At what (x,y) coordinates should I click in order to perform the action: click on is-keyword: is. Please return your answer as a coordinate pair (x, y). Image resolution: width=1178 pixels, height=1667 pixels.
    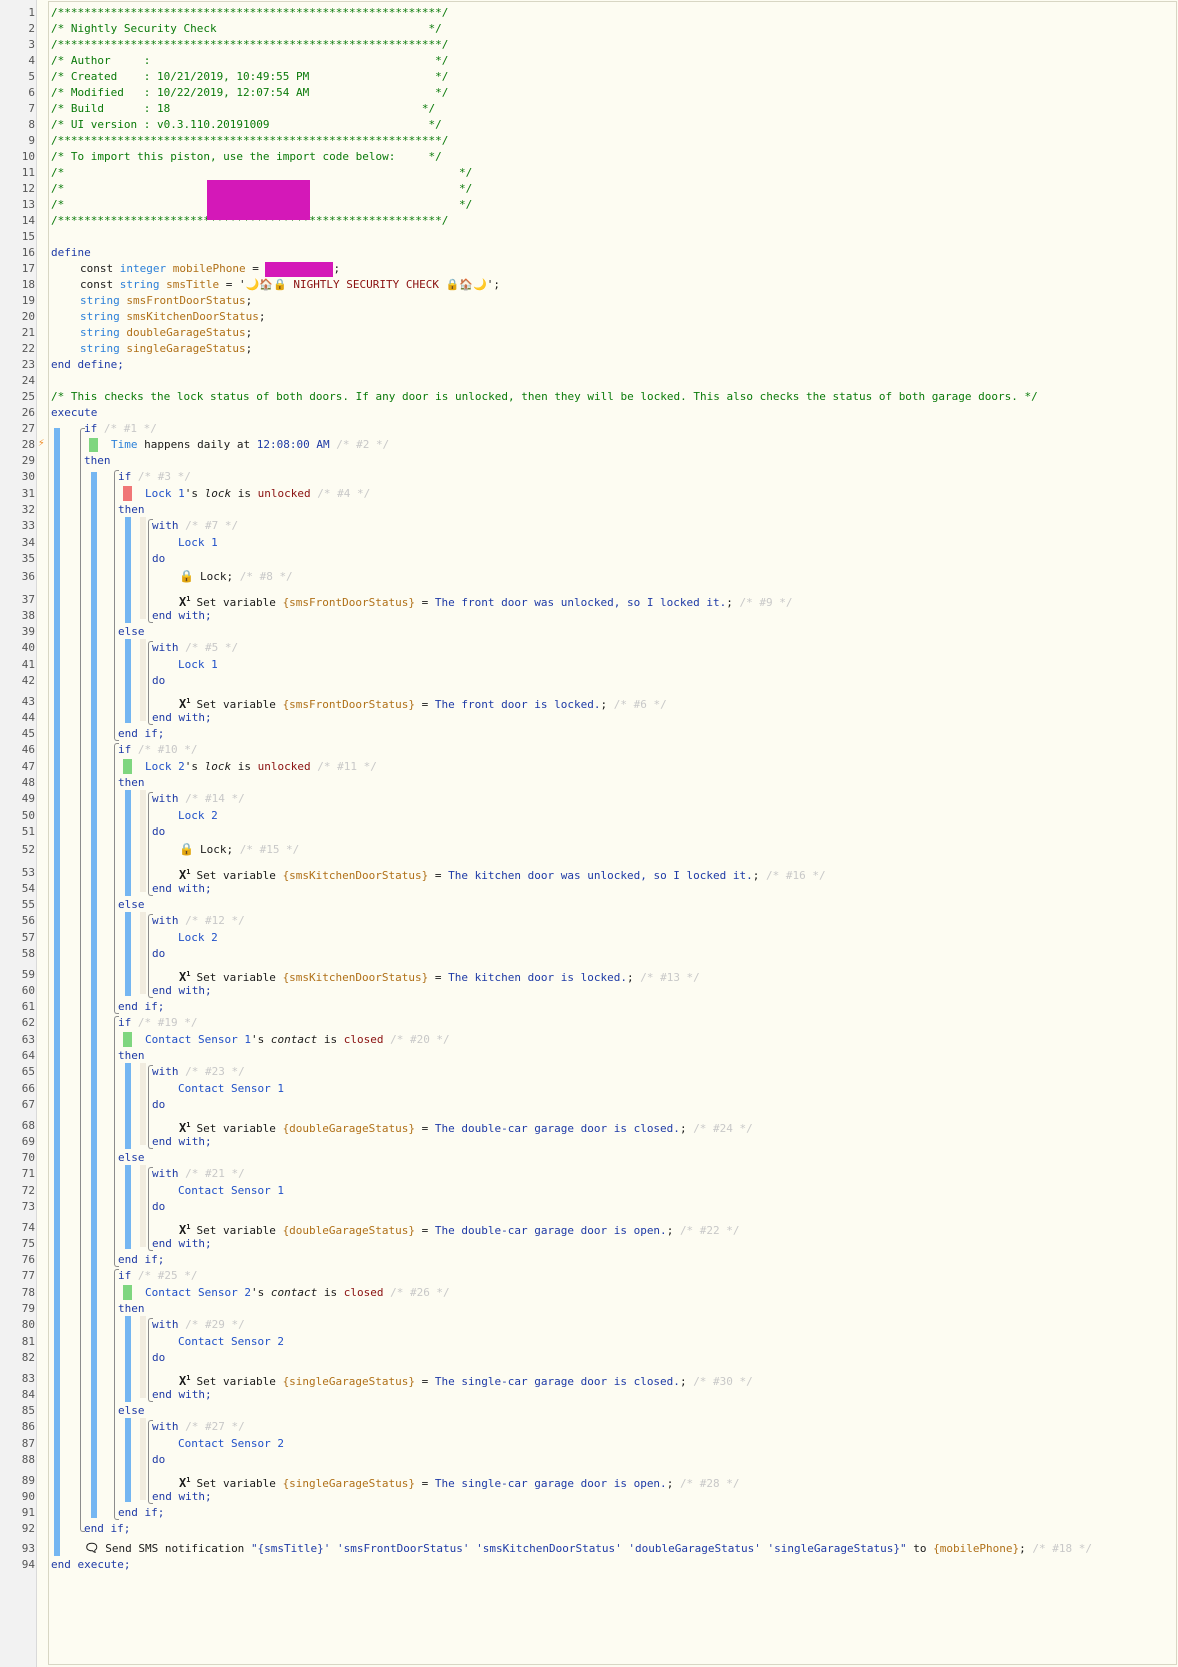
    Looking at the image, I should click on (244, 766).